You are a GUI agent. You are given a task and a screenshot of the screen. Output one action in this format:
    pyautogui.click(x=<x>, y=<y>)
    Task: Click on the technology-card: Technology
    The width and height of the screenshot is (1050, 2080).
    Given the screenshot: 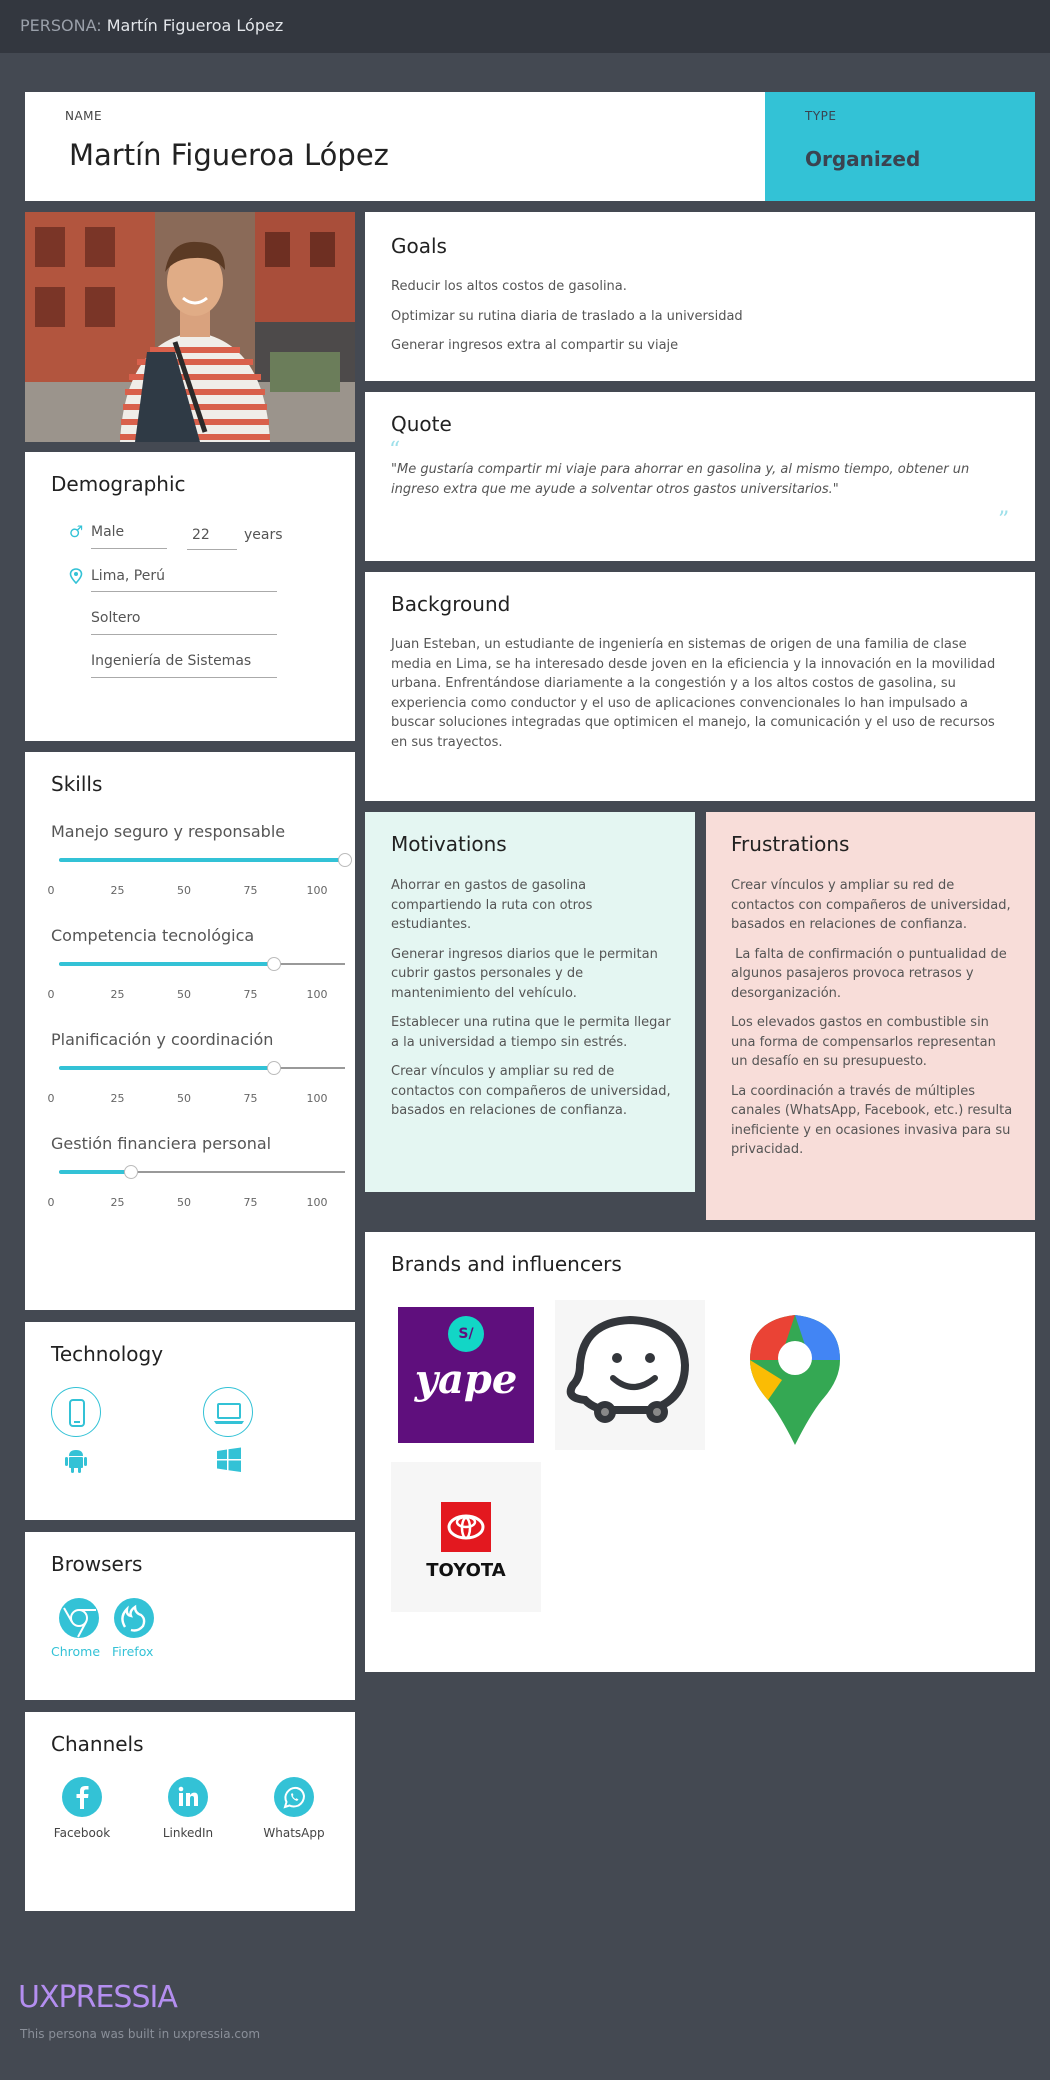 What is the action you would take?
    pyautogui.click(x=190, y=1421)
    